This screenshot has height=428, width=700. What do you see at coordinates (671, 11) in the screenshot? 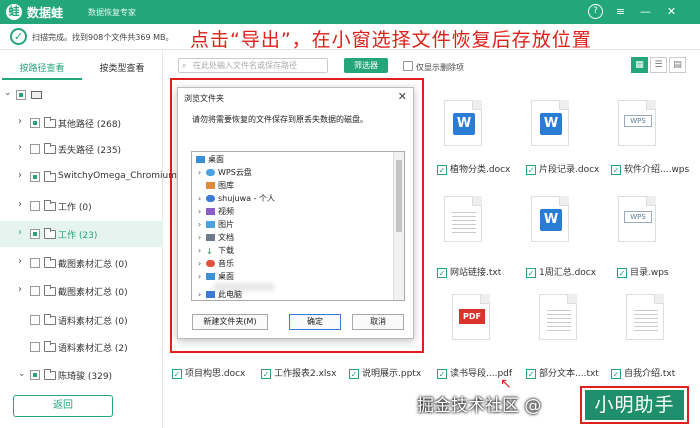
I see `close-icon: ✕` at bounding box center [671, 11].